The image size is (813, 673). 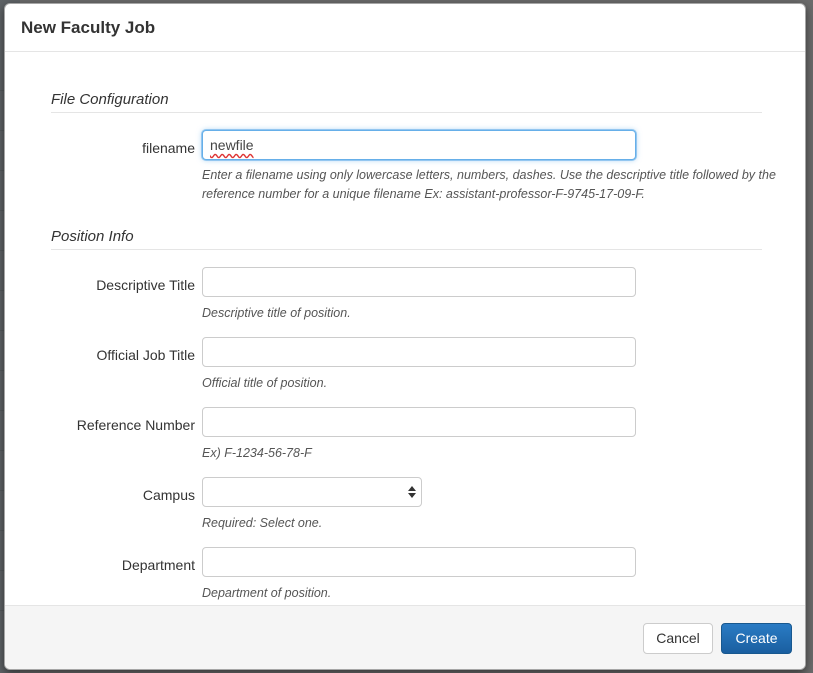 What do you see at coordinates (419, 562) in the screenshot?
I see `department-input` at bounding box center [419, 562].